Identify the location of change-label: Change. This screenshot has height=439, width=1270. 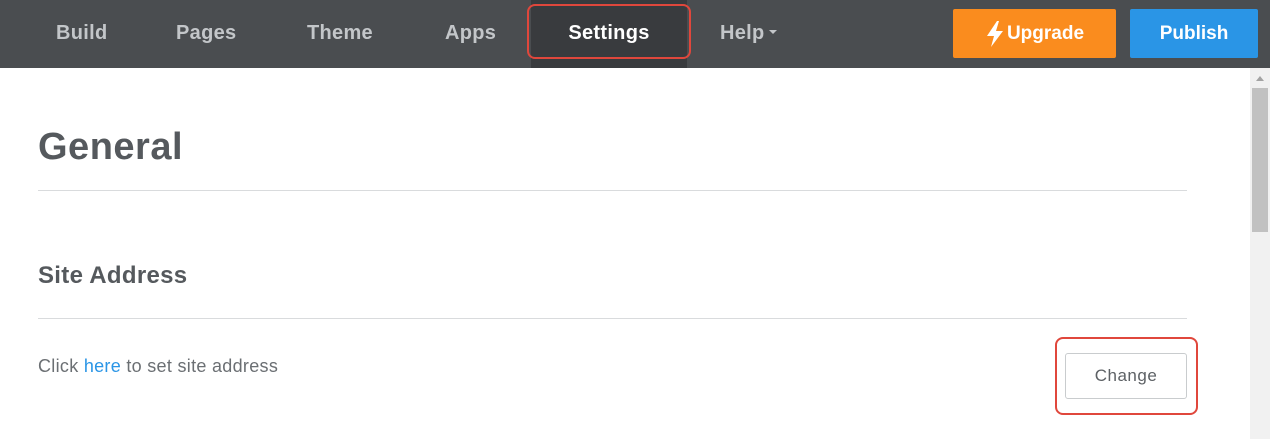
(1126, 375).